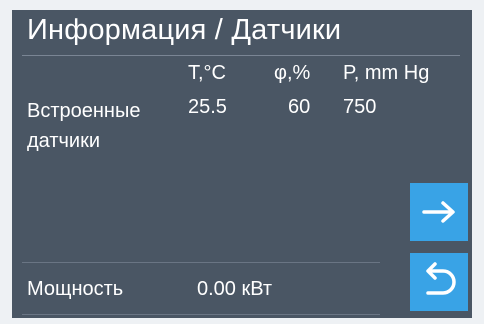 This screenshot has height=324, width=484. Describe the element at coordinates (292, 73) in the screenshot. I see `column-header-humidity: φ,%` at that location.